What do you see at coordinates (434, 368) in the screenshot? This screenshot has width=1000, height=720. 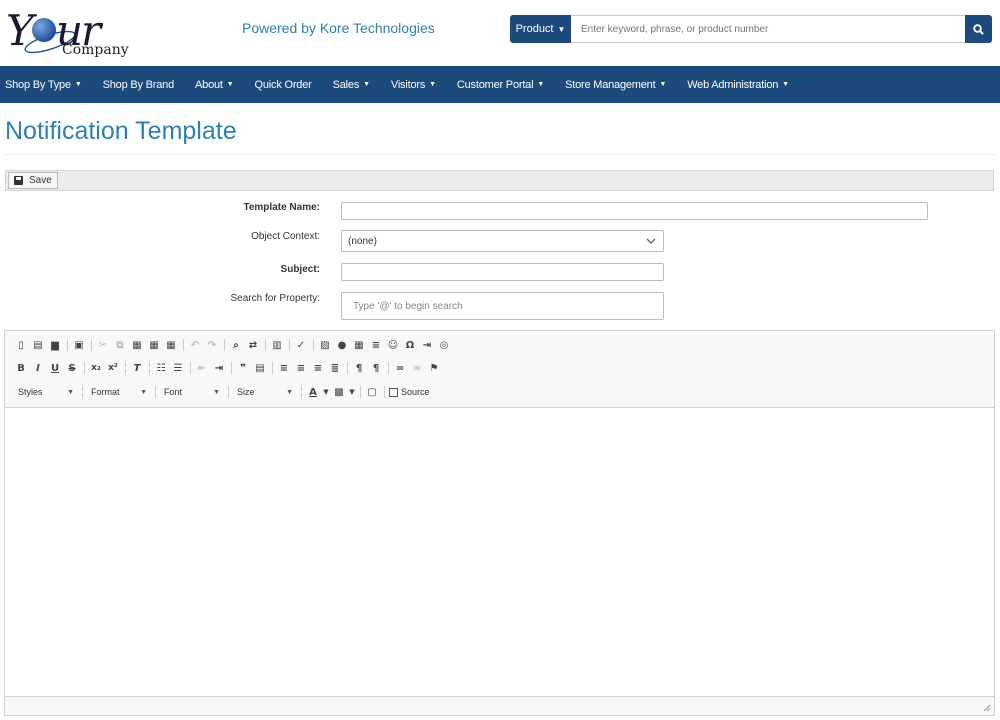 I see `anchor-flag-icon: ⚑` at bounding box center [434, 368].